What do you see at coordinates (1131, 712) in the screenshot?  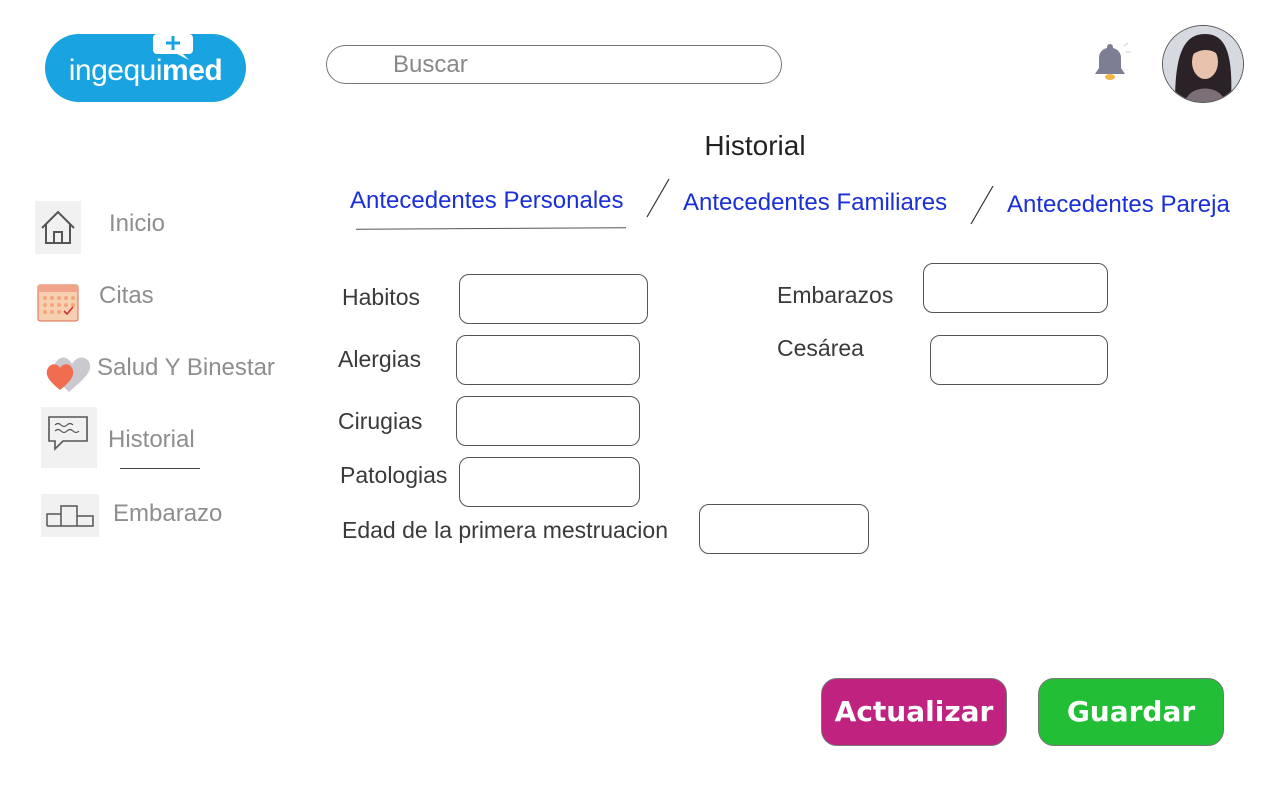 I see `guardar-button: Guardar` at bounding box center [1131, 712].